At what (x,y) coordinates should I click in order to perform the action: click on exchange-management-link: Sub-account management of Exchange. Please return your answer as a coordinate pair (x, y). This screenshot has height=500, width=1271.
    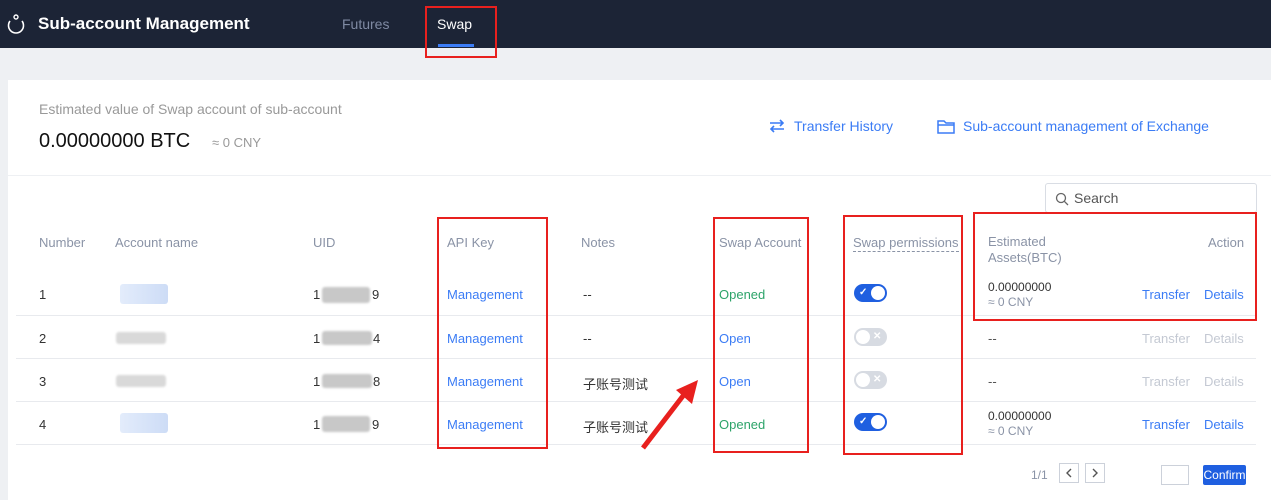
    Looking at the image, I should click on (1097, 127).